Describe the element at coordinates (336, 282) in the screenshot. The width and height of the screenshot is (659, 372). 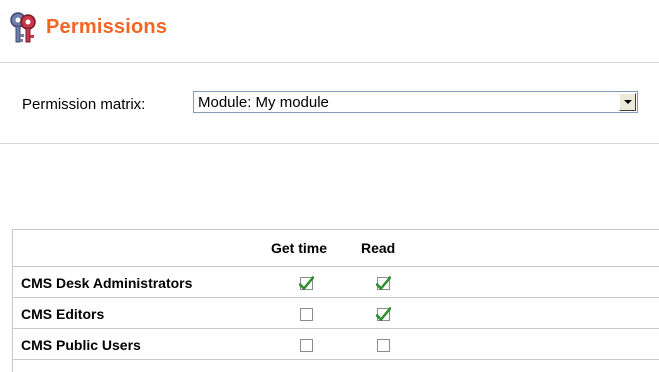
I see `table-row: CMS Desk Administrators` at that location.